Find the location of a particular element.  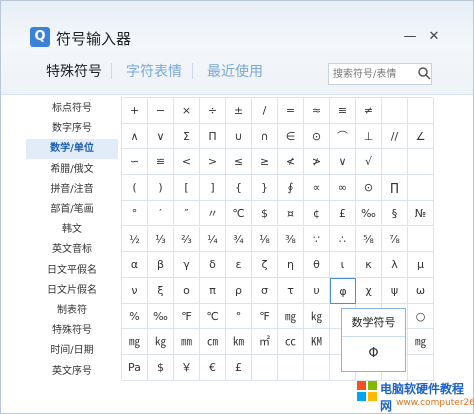

symbol-cell: ¼ is located at coordinates (213, 239).